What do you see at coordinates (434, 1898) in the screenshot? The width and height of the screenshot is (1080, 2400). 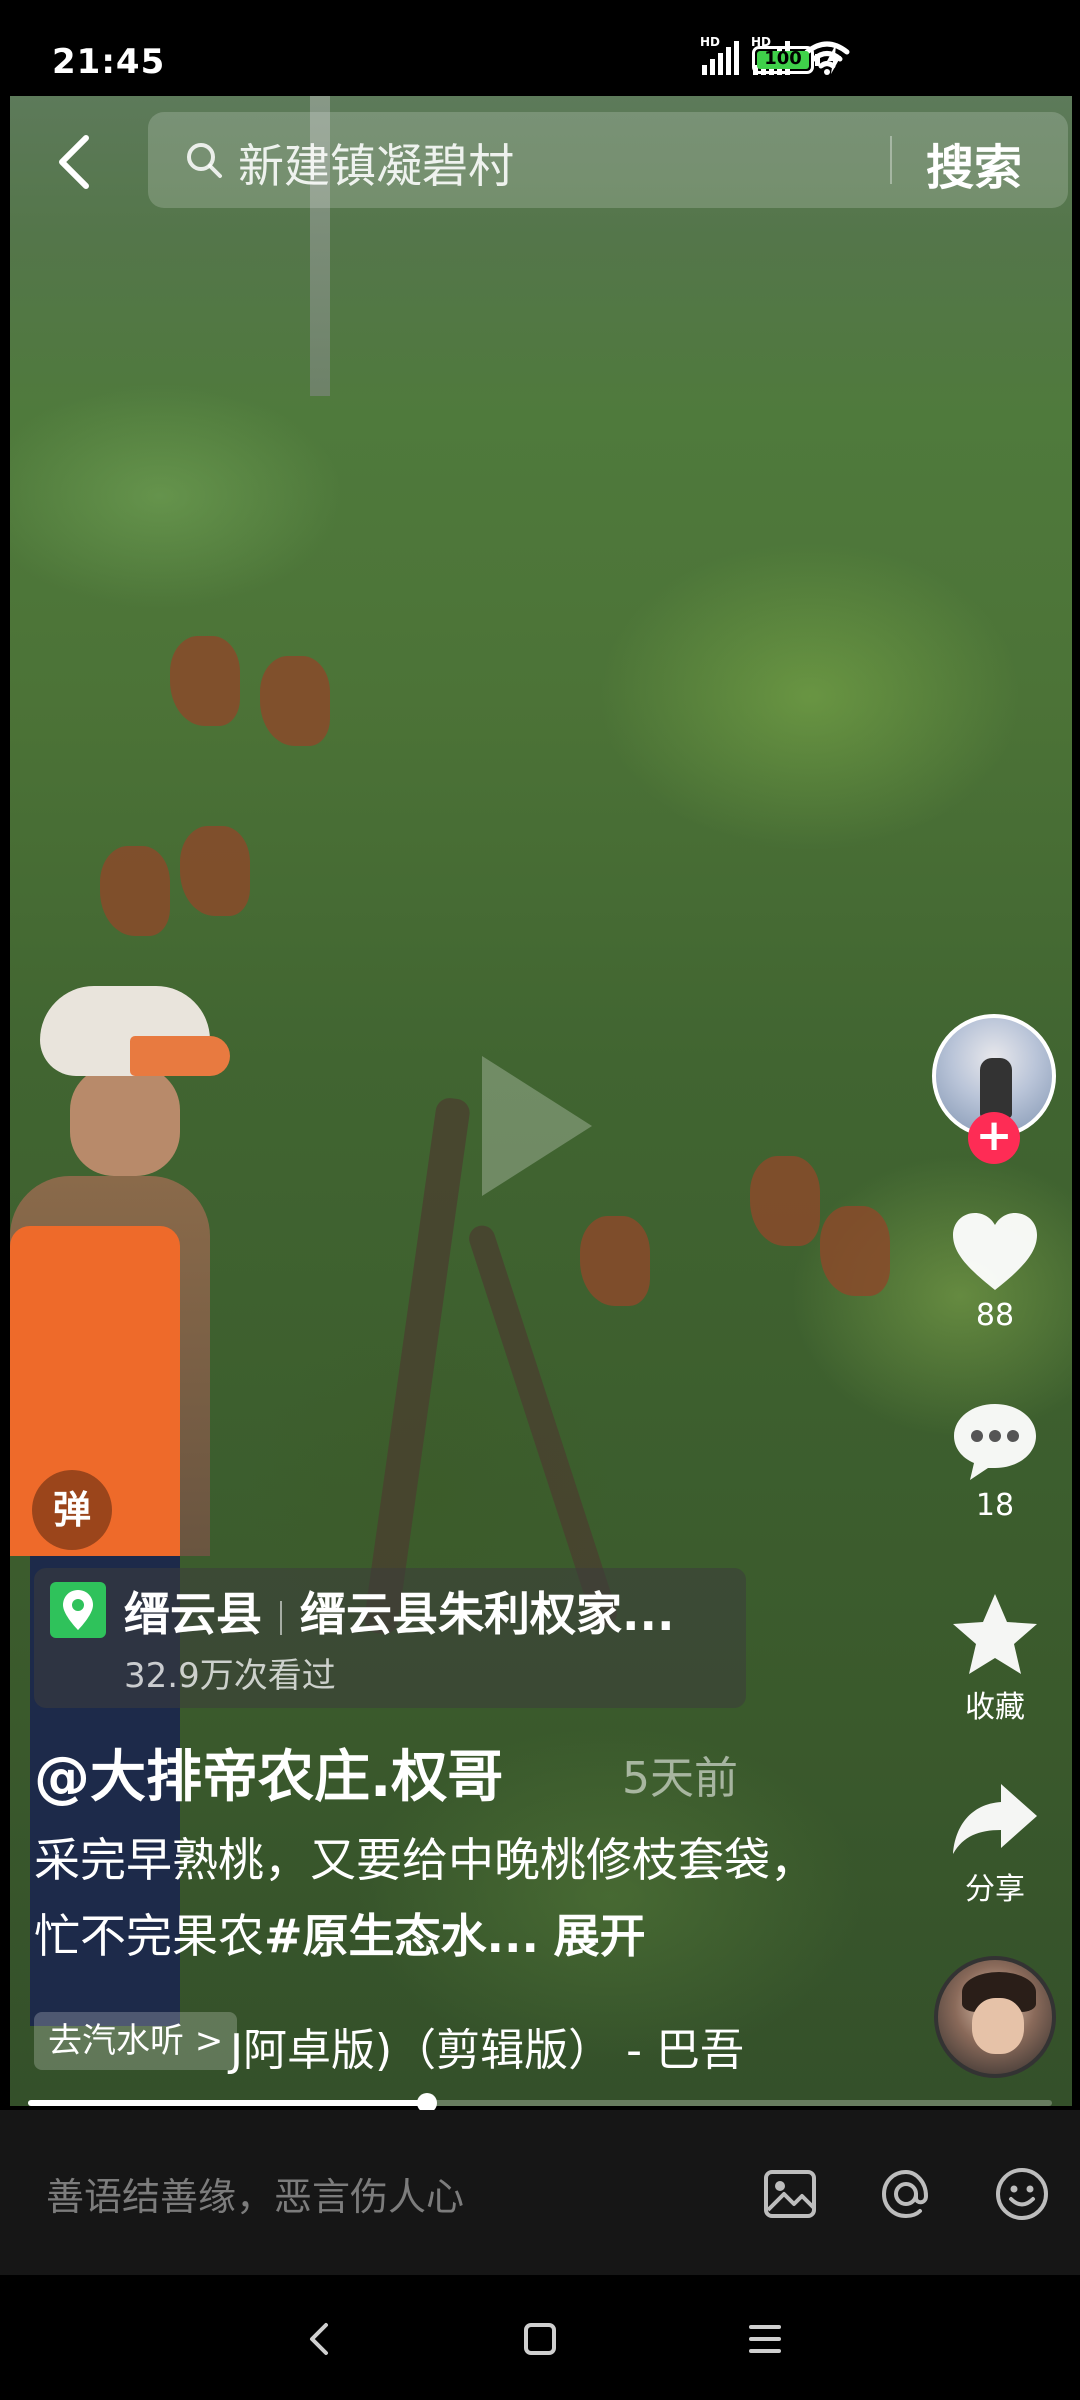 I see `video-caption: 采完早熟桃，又要给中晚桃修枝套袋，忙不完果农#原生态水... 展开` at bounding box center [434, 1898].